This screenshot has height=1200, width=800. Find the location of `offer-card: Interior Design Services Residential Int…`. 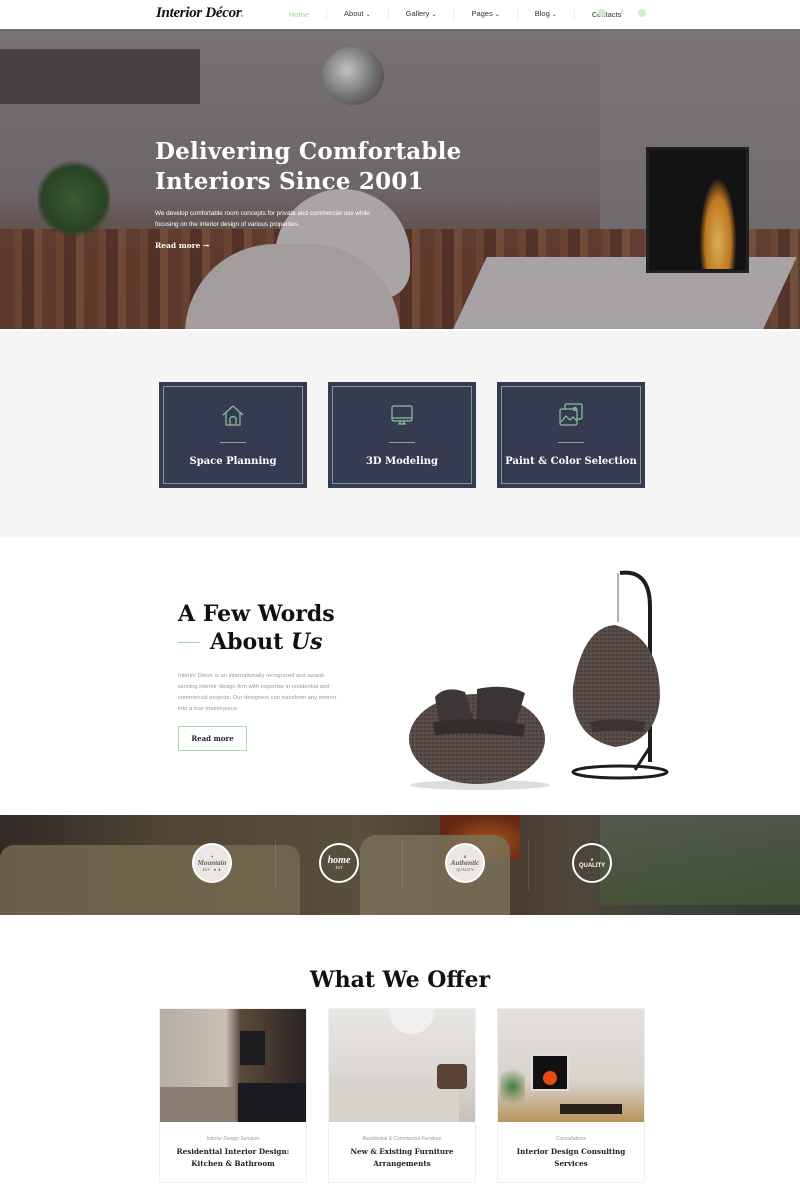

offer-card: Interior Design Services Residential Int… is located at coordinates (233, 1095).